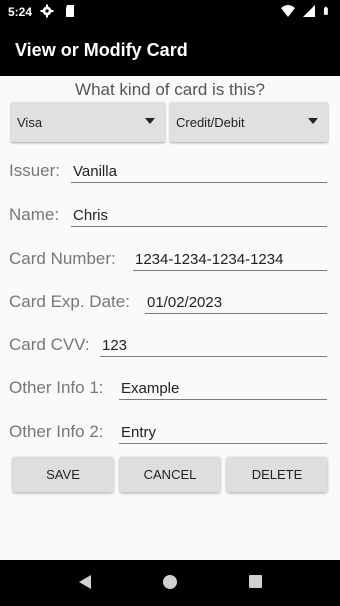 This screenshot has width=340, height=606. I want to click on exp-date-field, so click(236, 301).